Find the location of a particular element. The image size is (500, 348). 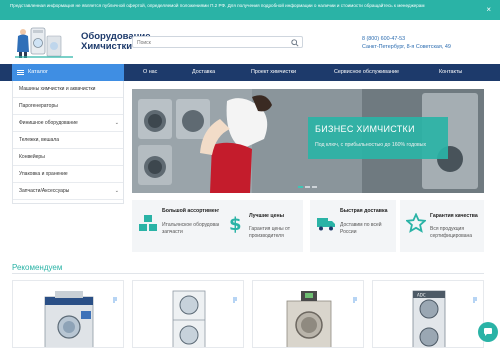

sidebar-item-dry-cleaning-machines: Машины химчистки и аквачистки is located at coordinates (68, 89).